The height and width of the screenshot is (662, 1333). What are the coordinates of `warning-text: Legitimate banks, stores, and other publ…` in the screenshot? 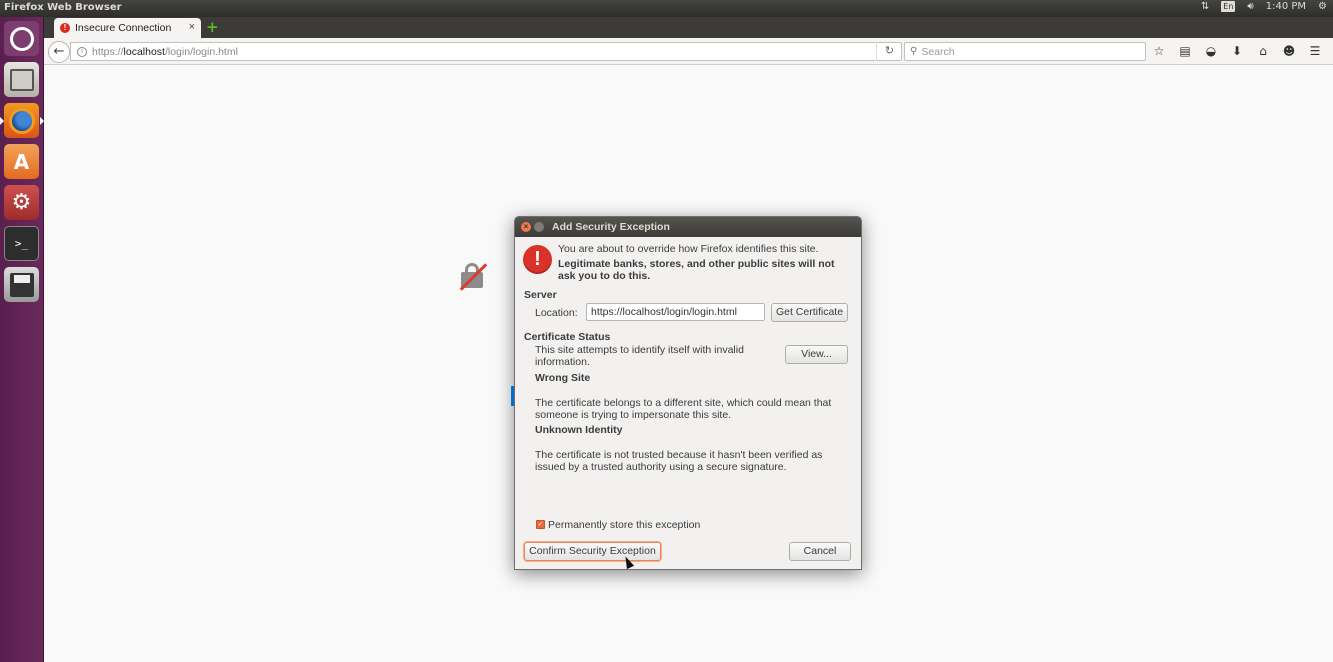 It's located at (696, 270).